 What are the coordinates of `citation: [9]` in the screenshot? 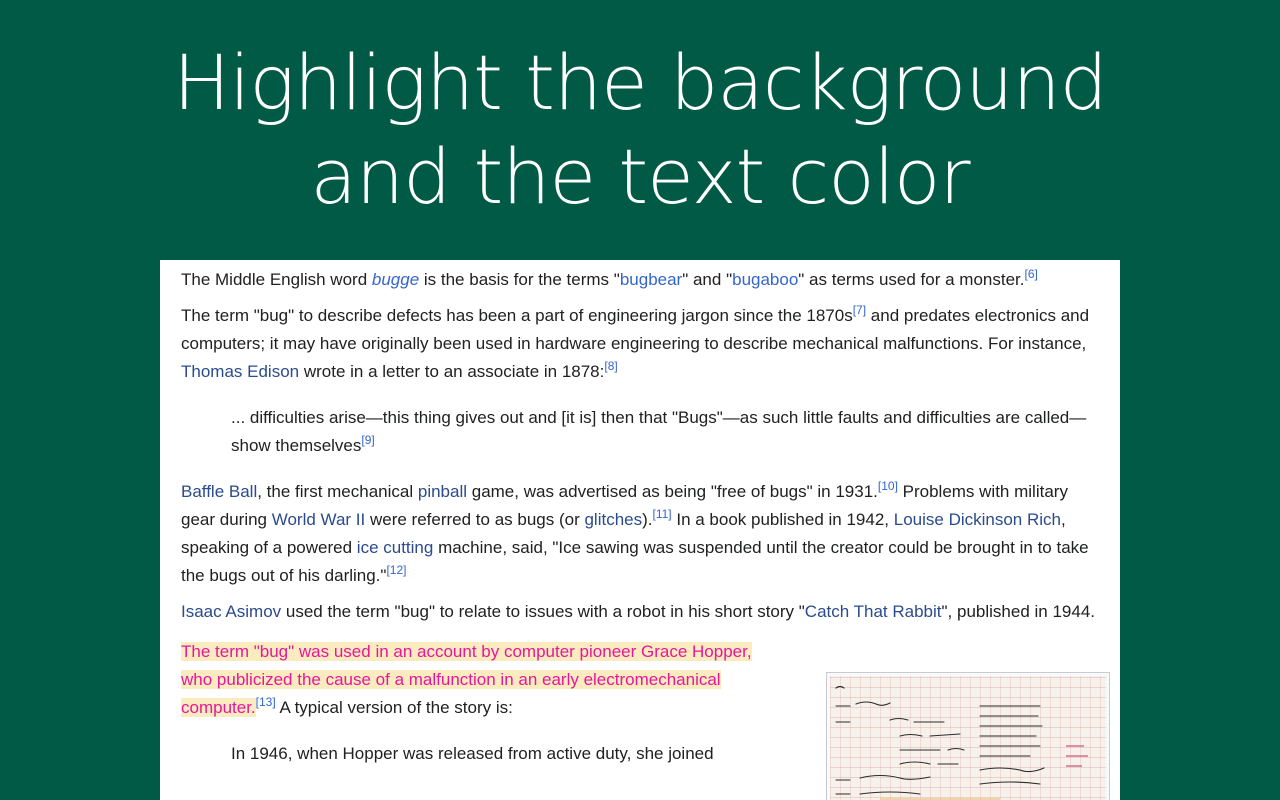 It's located at (367, 440).